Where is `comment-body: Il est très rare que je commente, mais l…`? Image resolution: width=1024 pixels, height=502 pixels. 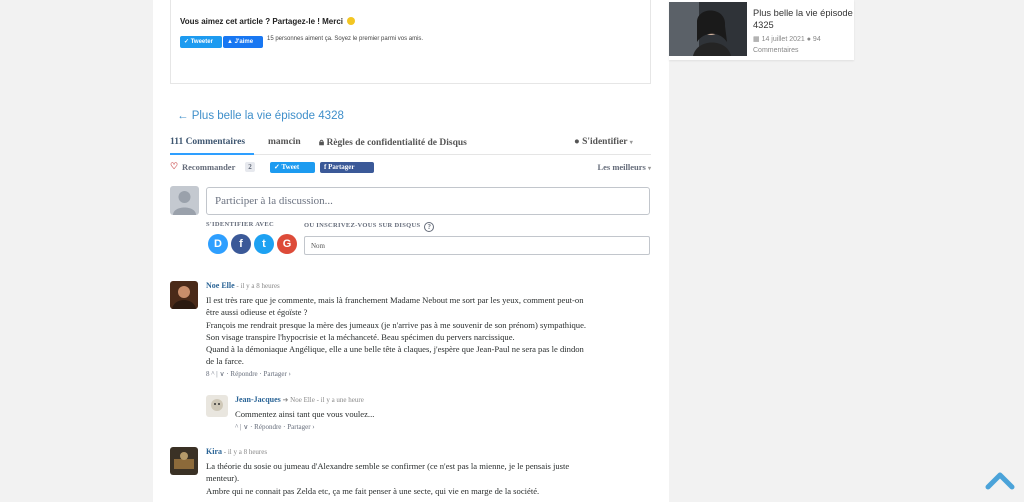
comment-body: Il est très rare que je commente, mais l… is located at coordinates (428, 331).